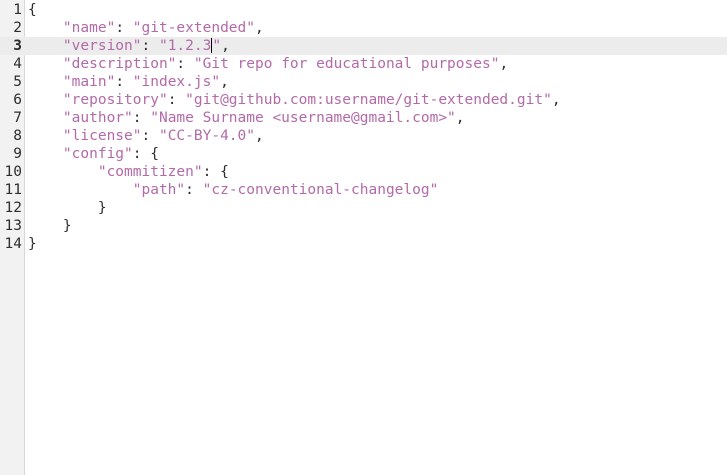  Describe the element at coordinates (102, 46) in the screenshot. I see `json-string-token: "version"` at that location.